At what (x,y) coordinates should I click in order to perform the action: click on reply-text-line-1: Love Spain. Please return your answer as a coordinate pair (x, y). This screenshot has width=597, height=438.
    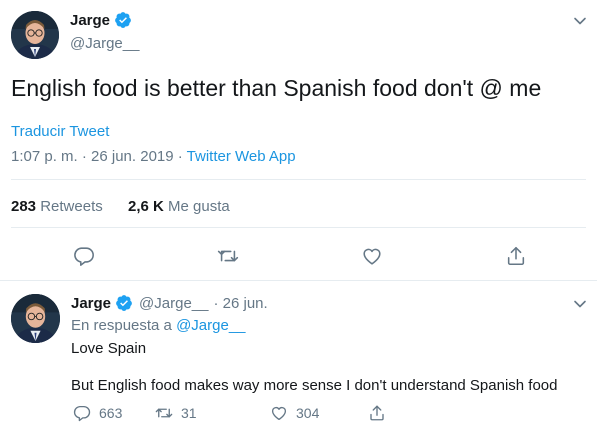
    Looking at the image, I should click on (109, 348).